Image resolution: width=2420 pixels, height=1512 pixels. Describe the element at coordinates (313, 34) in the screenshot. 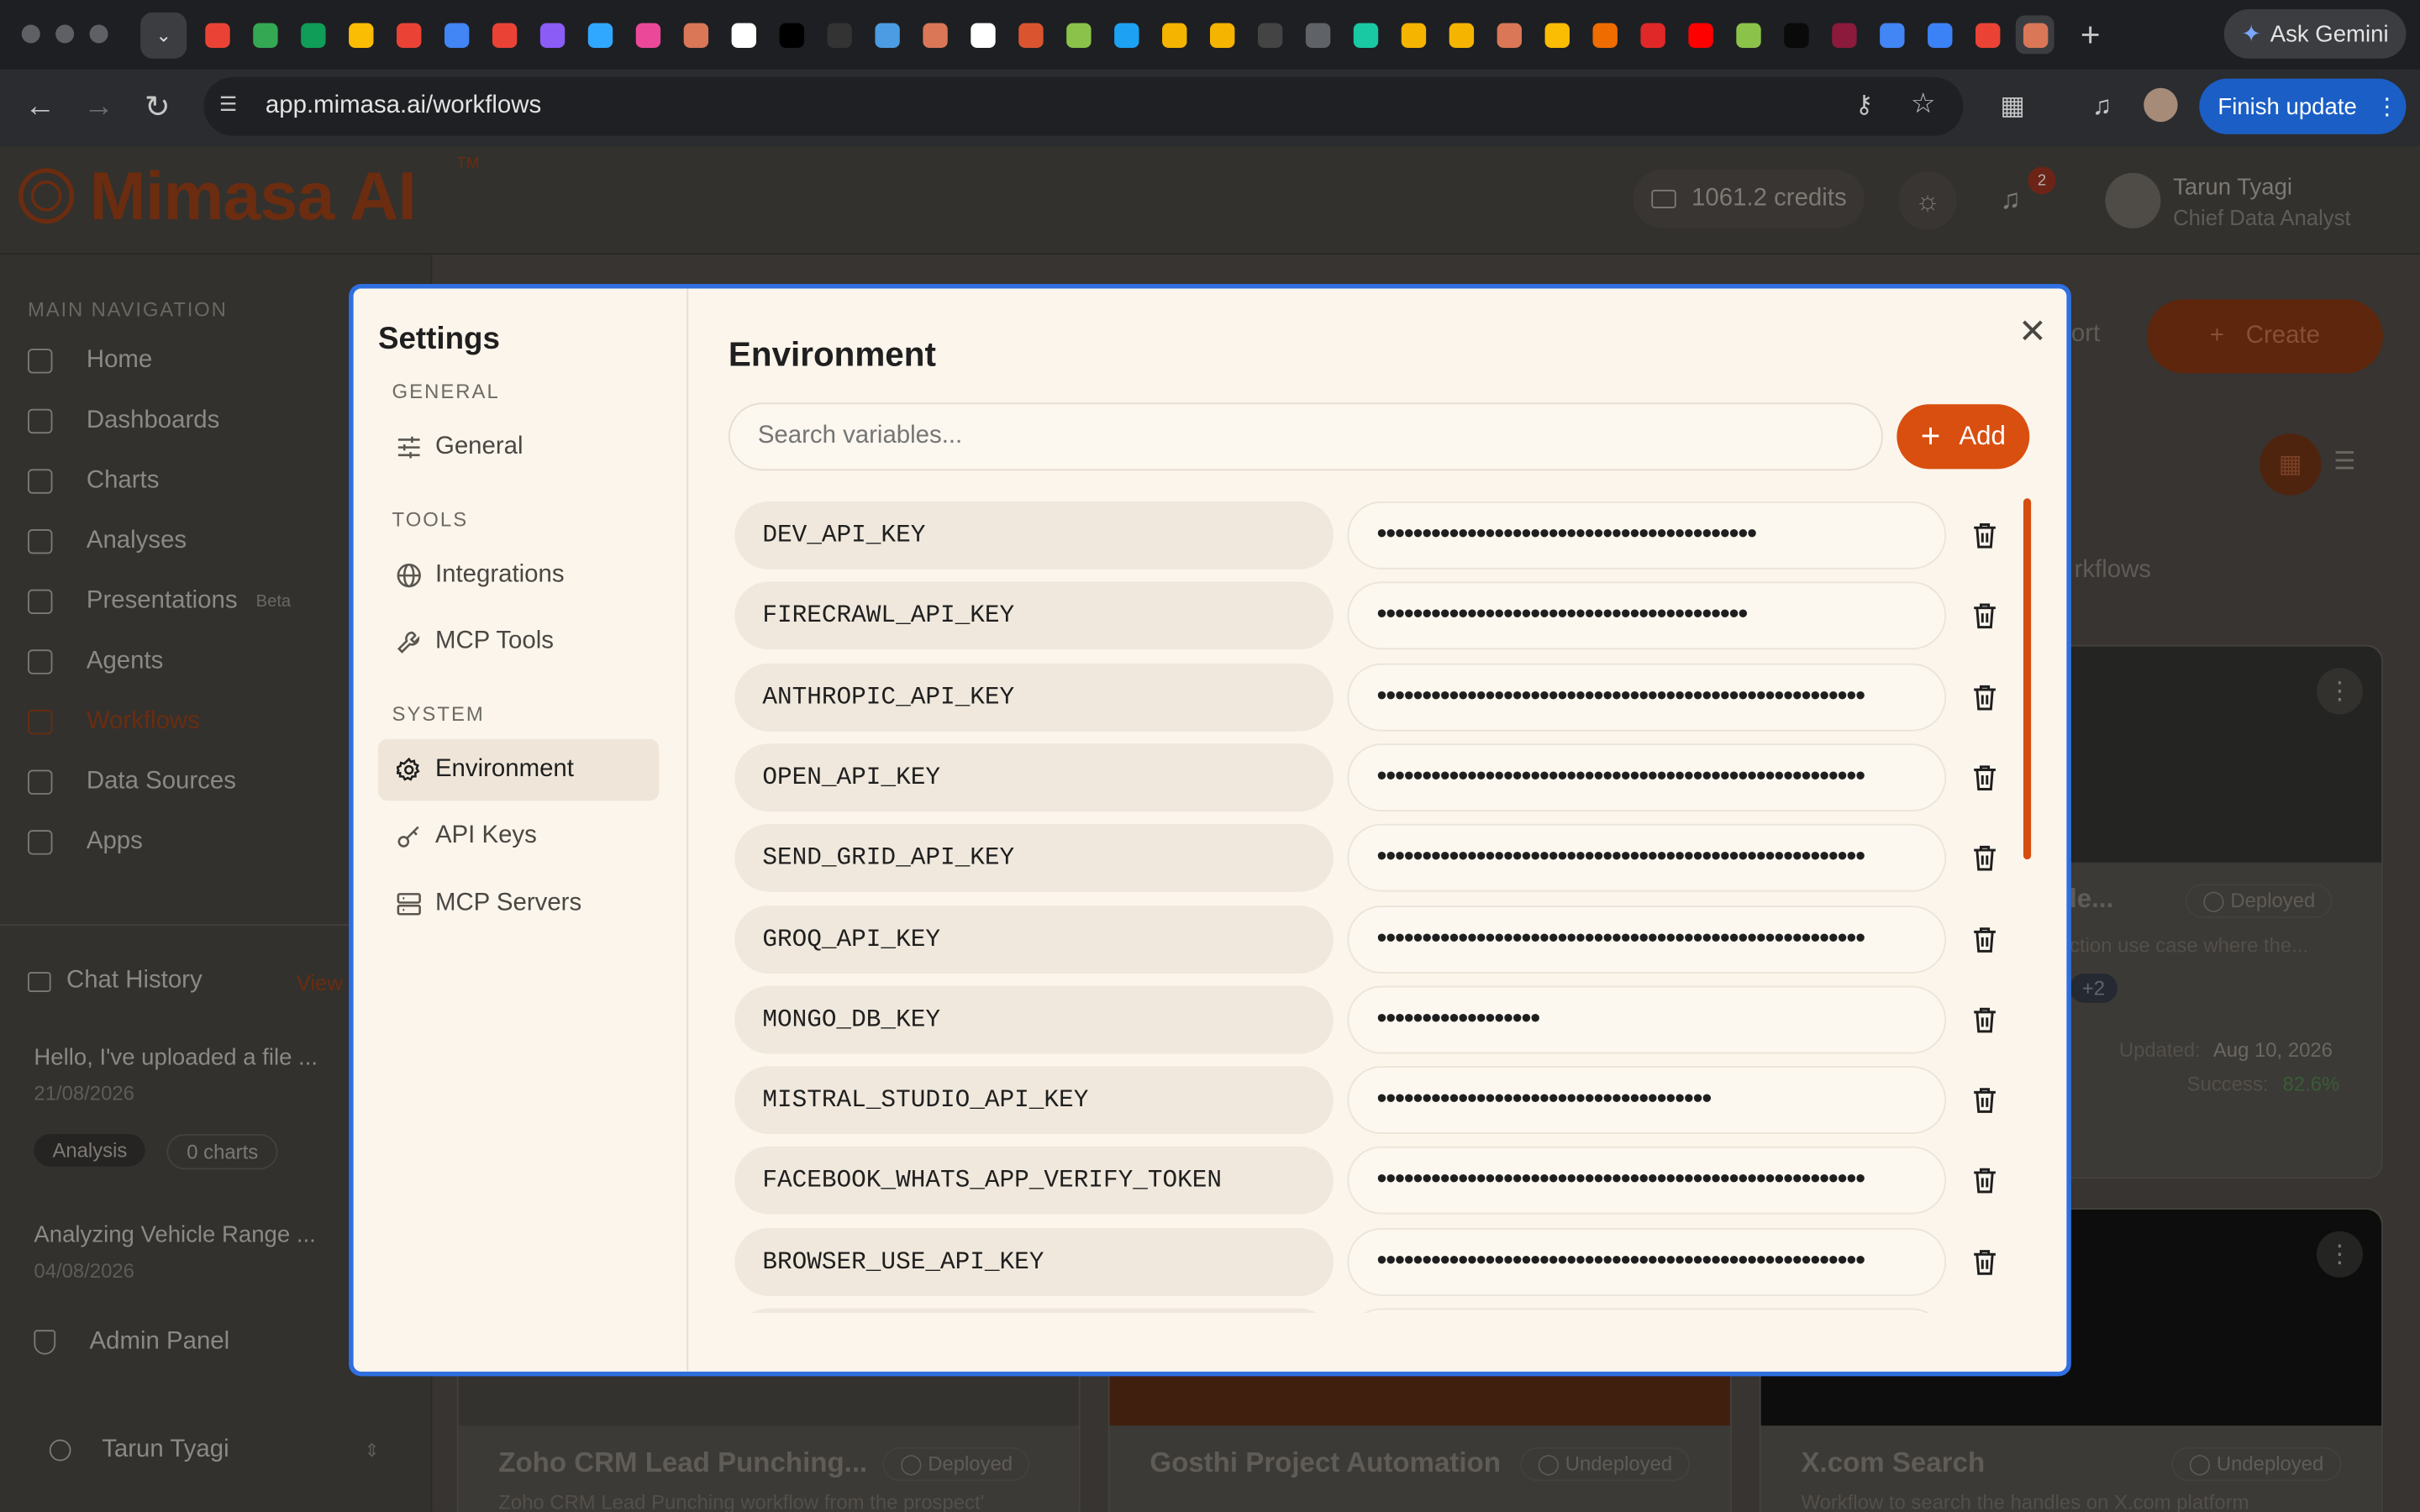

I see `sheets-icon` at that location.